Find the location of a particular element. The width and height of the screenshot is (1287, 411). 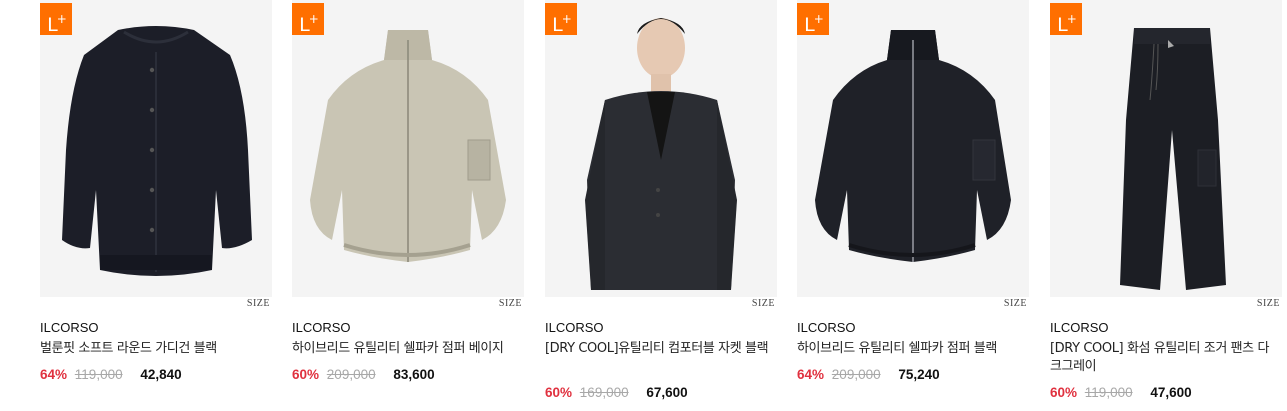

price-row: 64% 119,000 42,840 is located at coordinates (111, 374).